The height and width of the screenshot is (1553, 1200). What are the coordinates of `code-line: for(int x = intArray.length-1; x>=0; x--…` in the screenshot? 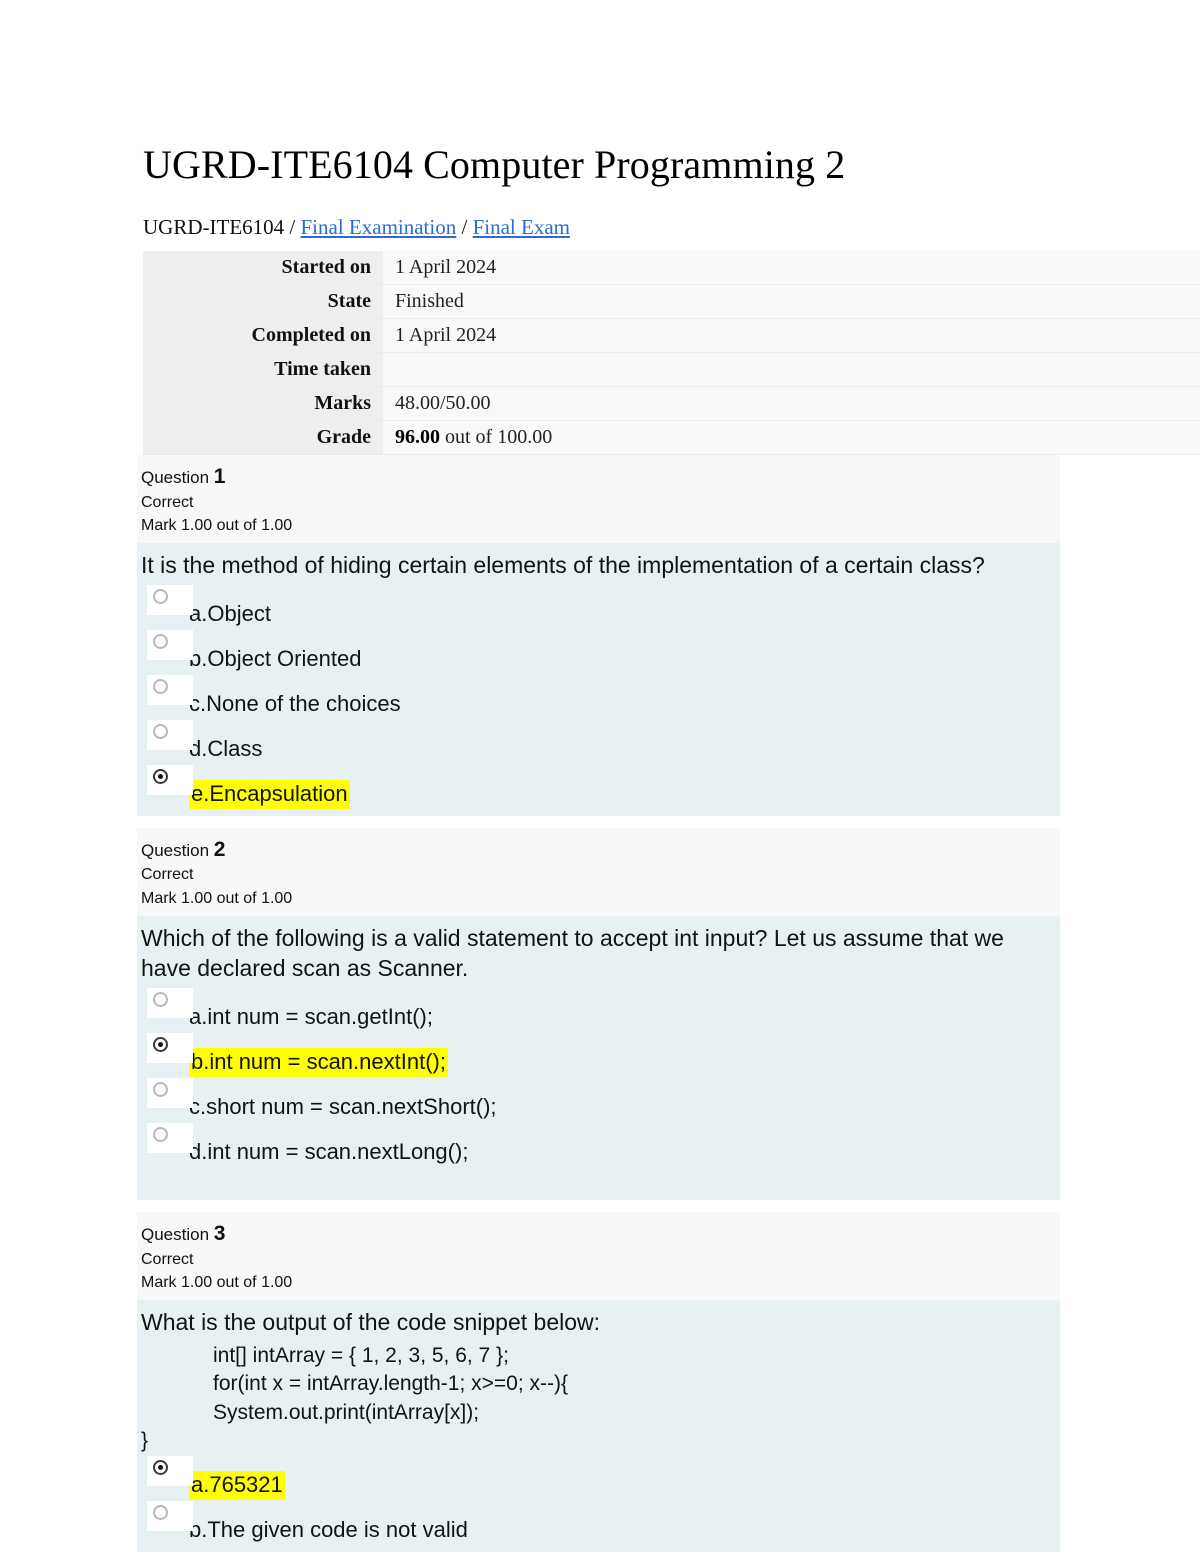 It's located at (391, 1384).